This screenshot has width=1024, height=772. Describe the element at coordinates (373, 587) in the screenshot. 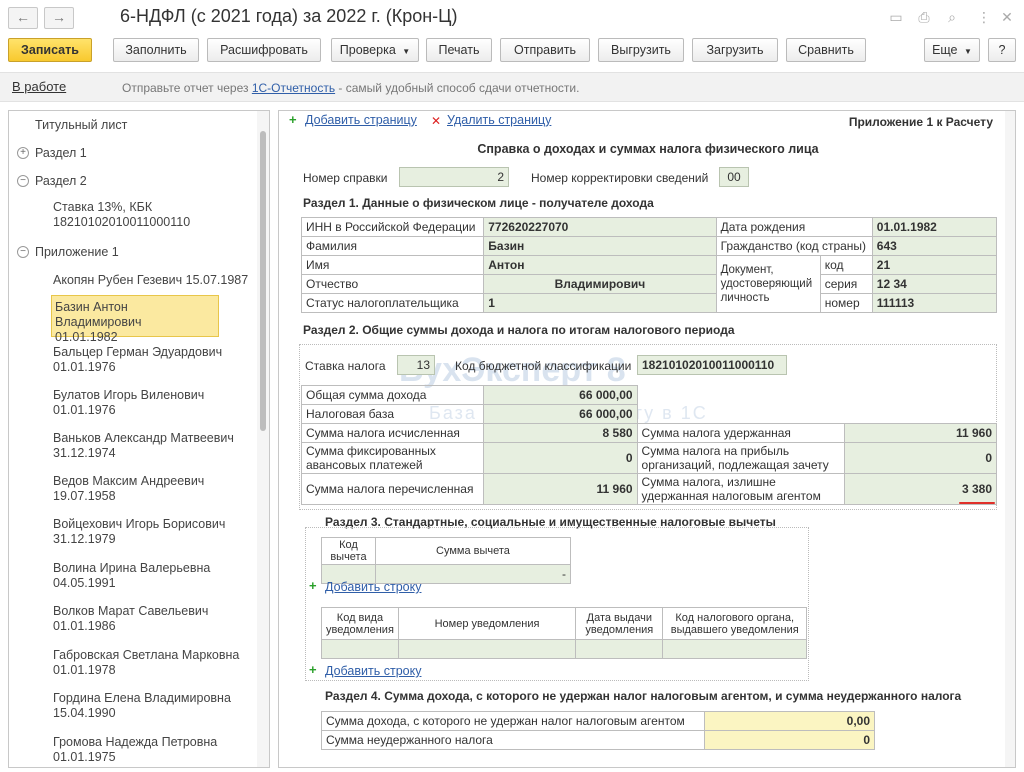

I see `add-row-link: Добавить строку` at that location.